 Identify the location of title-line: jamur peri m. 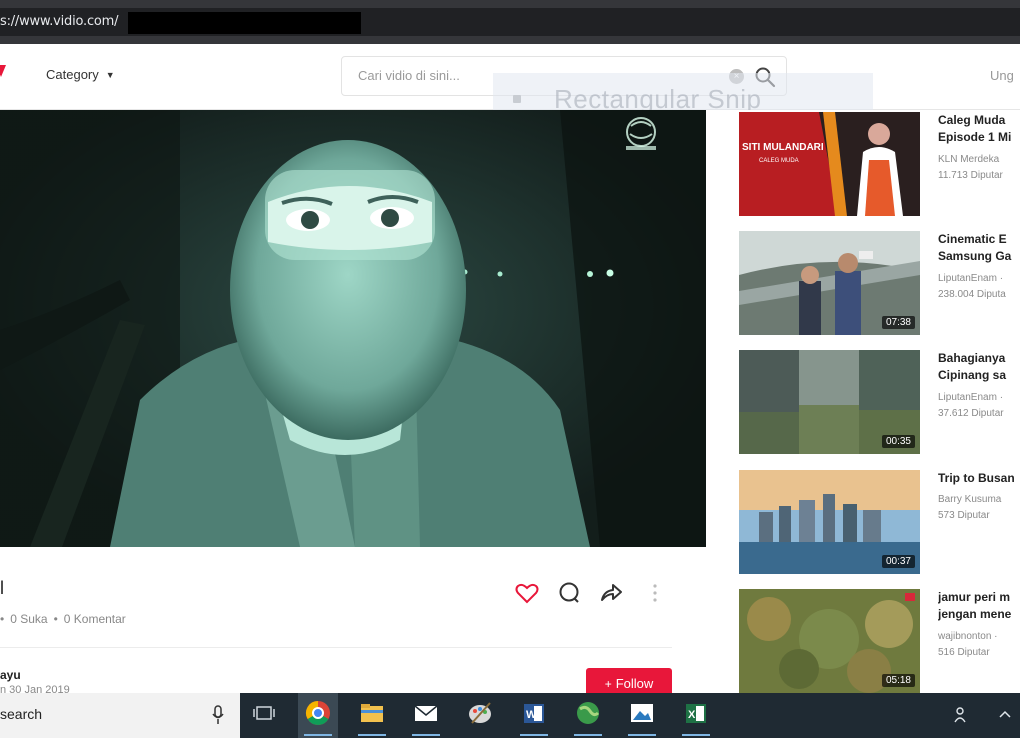
(974, 597).